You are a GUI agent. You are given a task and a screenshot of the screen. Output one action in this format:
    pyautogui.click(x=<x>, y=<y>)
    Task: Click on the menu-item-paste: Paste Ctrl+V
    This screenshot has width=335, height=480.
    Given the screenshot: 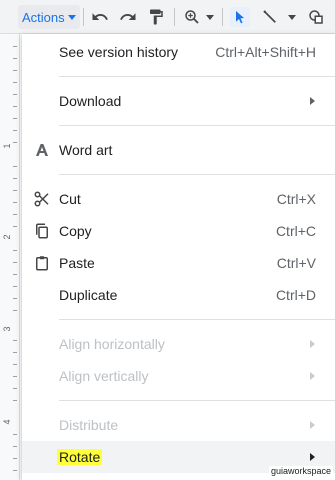 What is the action you would take?
    pyautogui.click(x=178, y=263)
    